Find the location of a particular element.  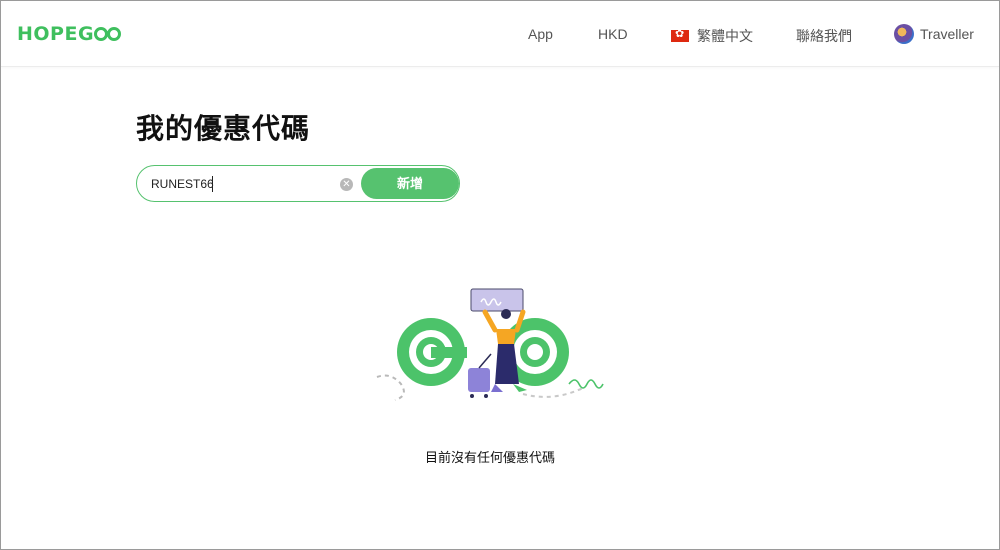

logo-oo-mark is located at coordinates (108, 34).